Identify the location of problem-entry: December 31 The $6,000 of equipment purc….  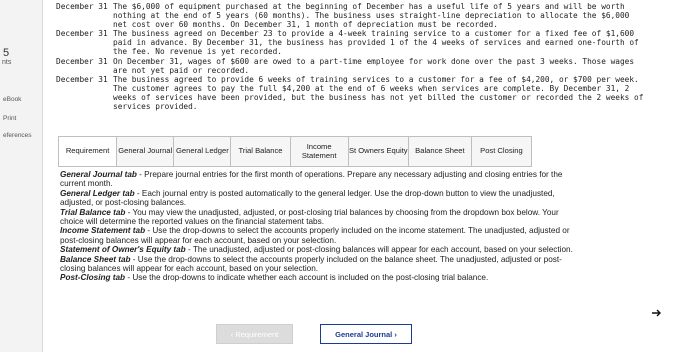
(351, 15).